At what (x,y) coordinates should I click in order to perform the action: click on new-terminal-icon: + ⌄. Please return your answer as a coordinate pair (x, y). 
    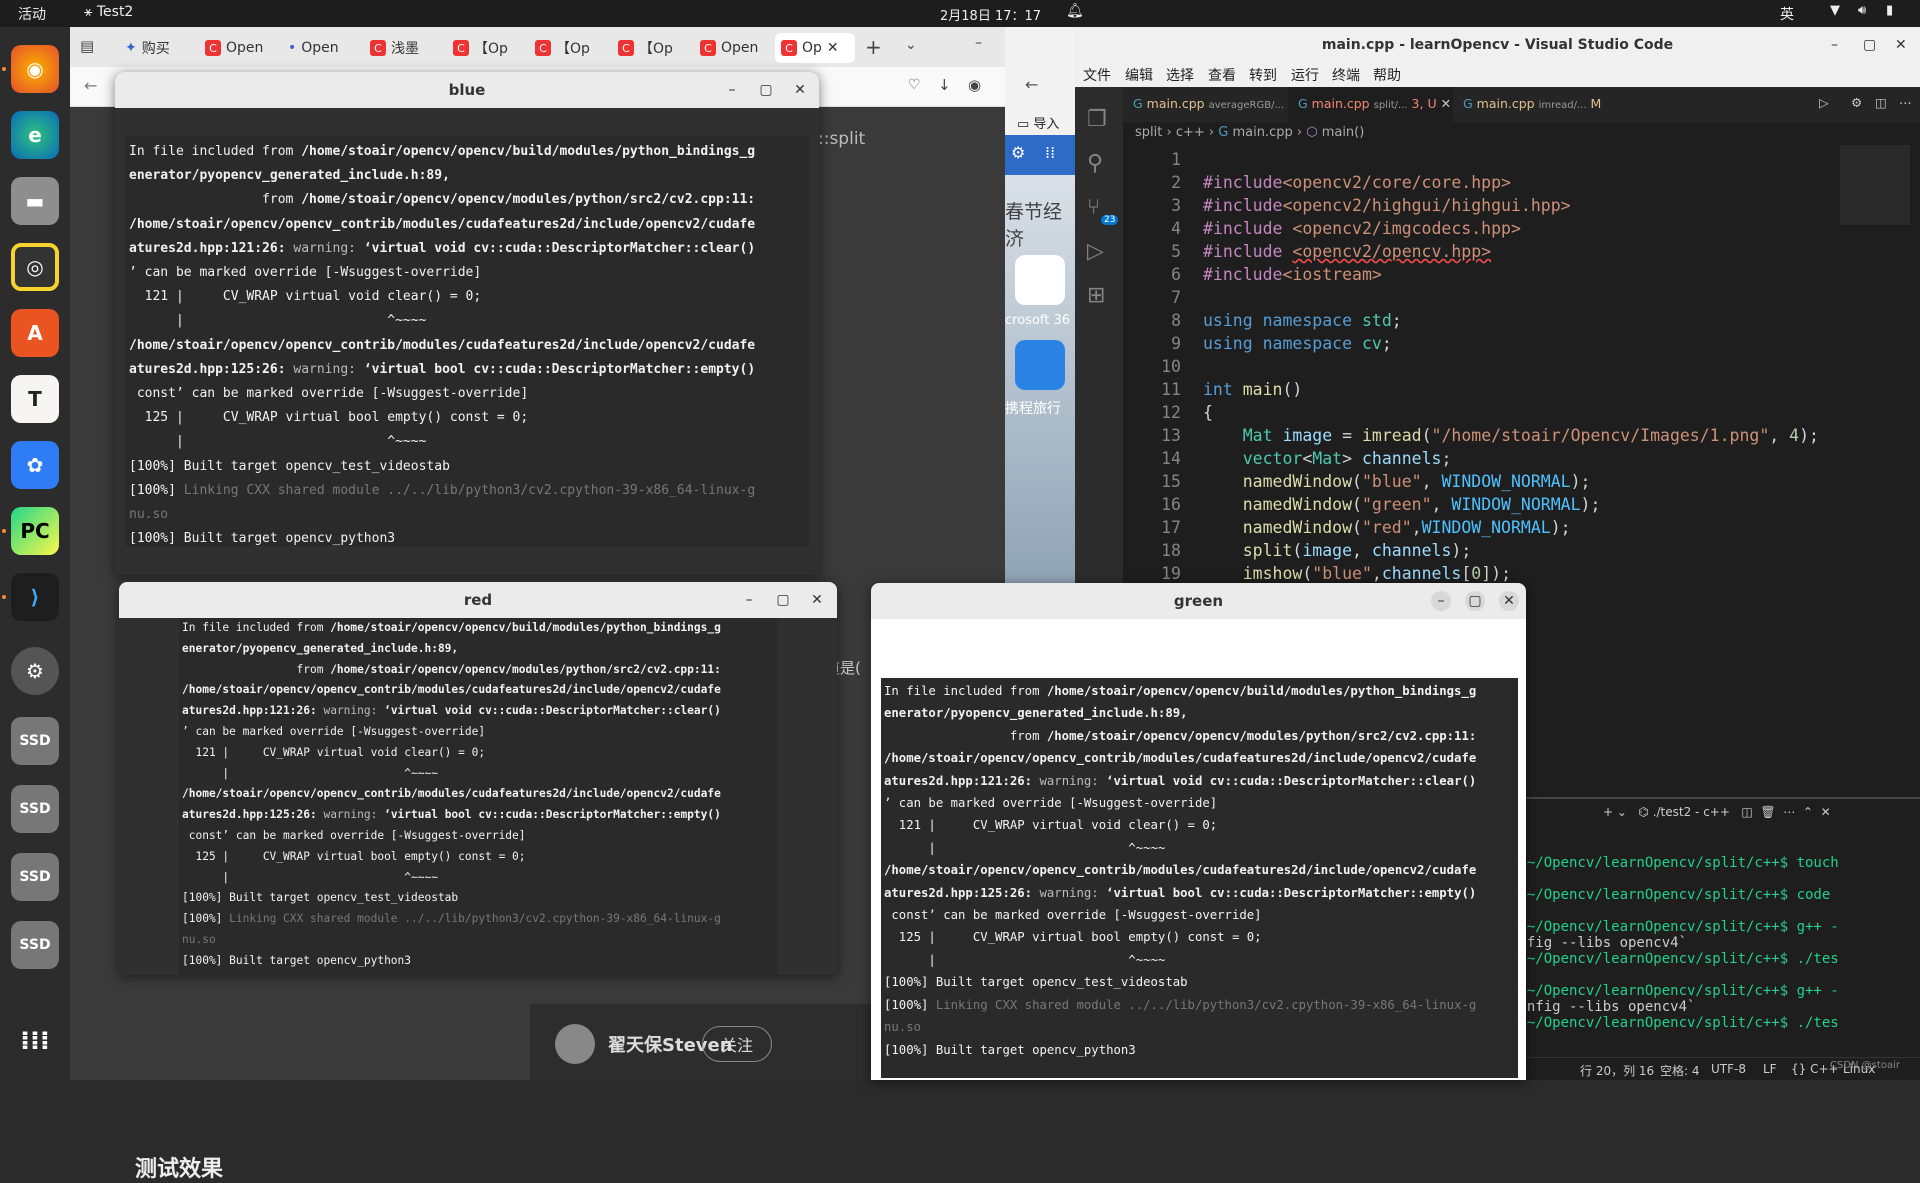
    Looking at the image, I should click on (1615, 812).